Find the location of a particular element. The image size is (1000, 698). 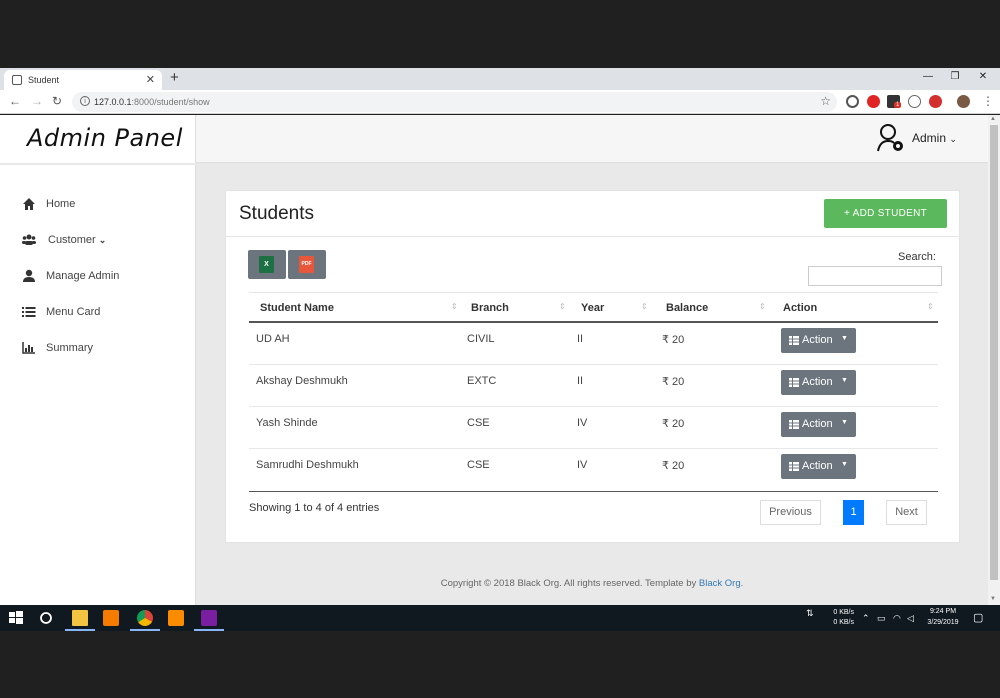

net-download-speed: 0 KB/s is located at coordinates (843, 622).